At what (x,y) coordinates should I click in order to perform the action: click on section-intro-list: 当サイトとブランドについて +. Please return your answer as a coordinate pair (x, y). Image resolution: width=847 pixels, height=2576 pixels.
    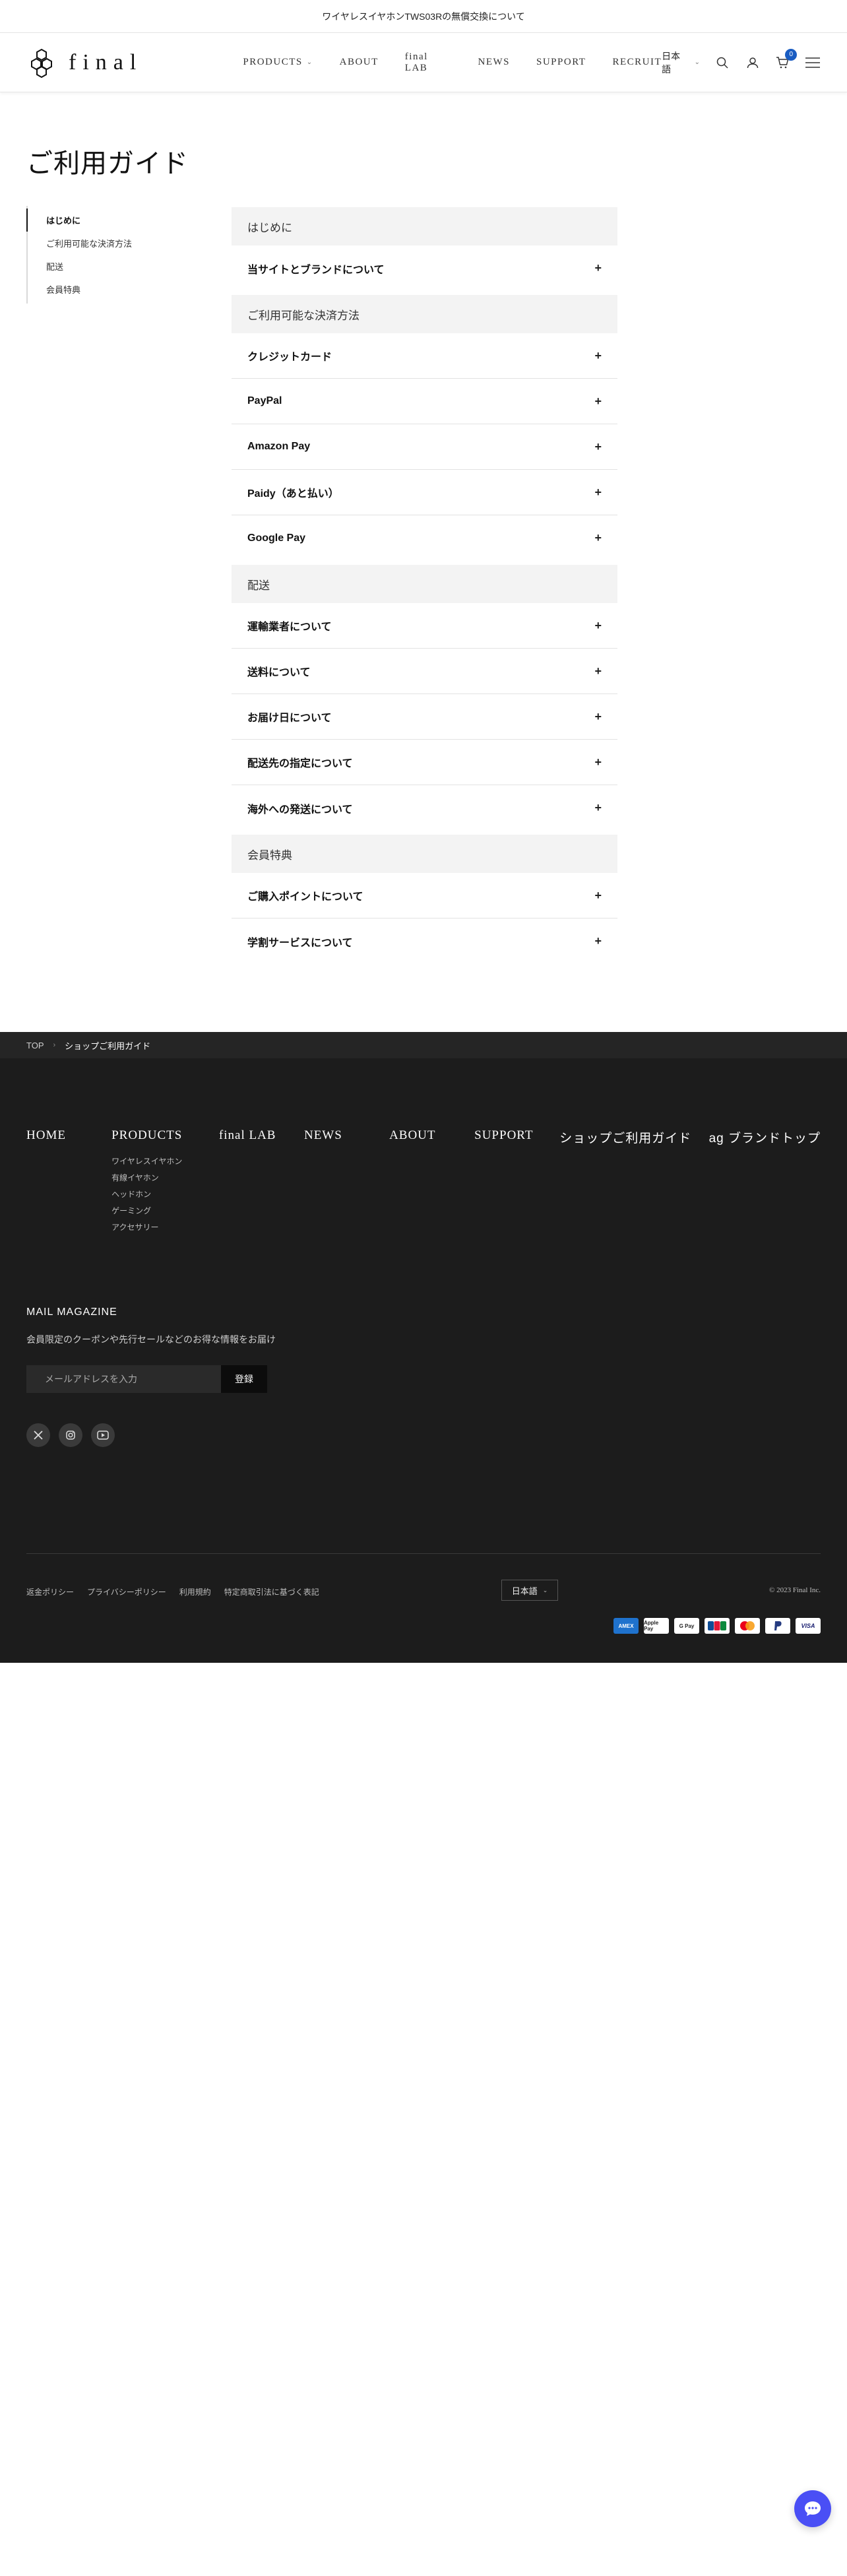
    Looking at the image, I should click on (424, 268).